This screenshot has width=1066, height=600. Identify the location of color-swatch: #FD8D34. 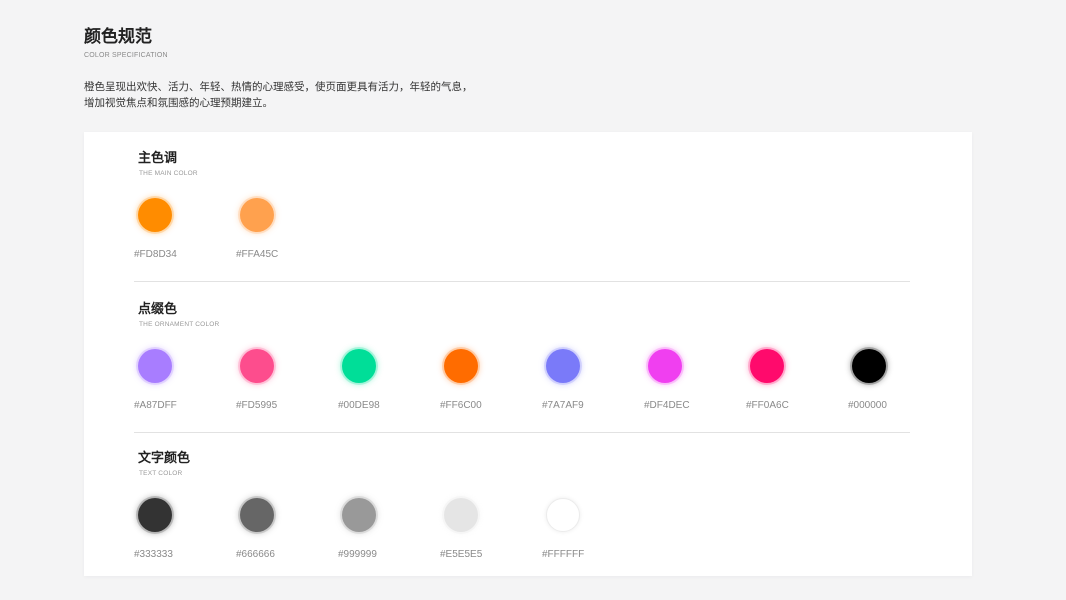
(174, 238).